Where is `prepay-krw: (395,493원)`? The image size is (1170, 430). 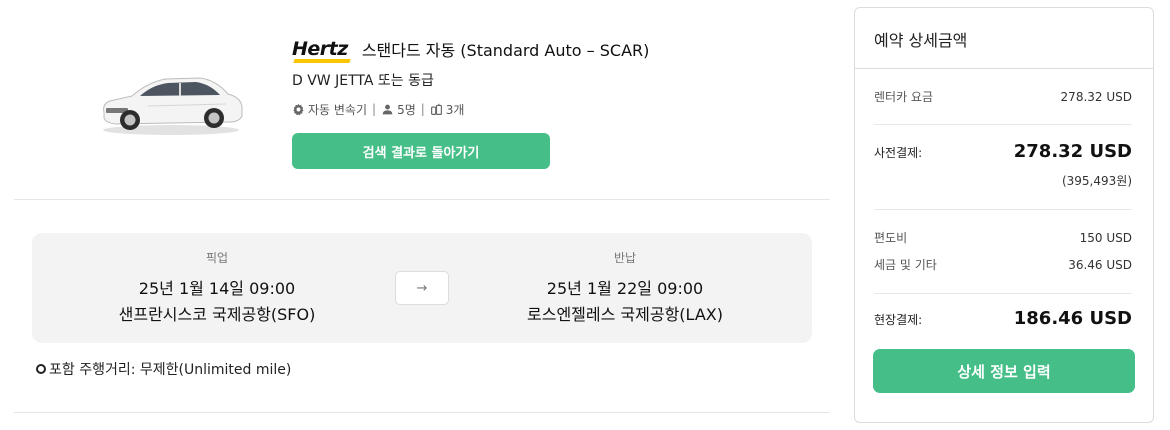 prepay-krw: (395,493원) is located at coordinates (1096, 181).